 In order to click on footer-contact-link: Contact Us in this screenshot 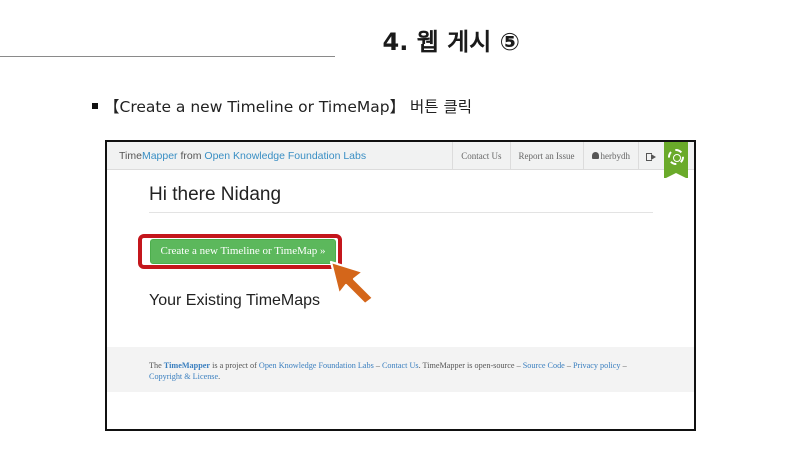, I will do `click(400, 365)`.